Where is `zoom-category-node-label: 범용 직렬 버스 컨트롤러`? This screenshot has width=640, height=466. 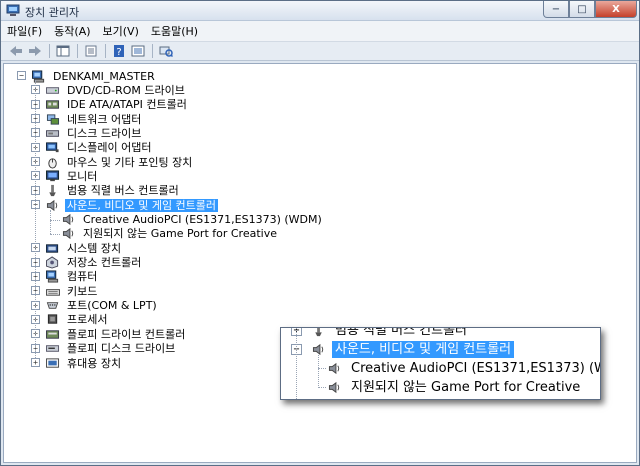 zoom-category-node-label: 범용 직렬 버스 컨트롤러 is located at coordinates (401, 332).